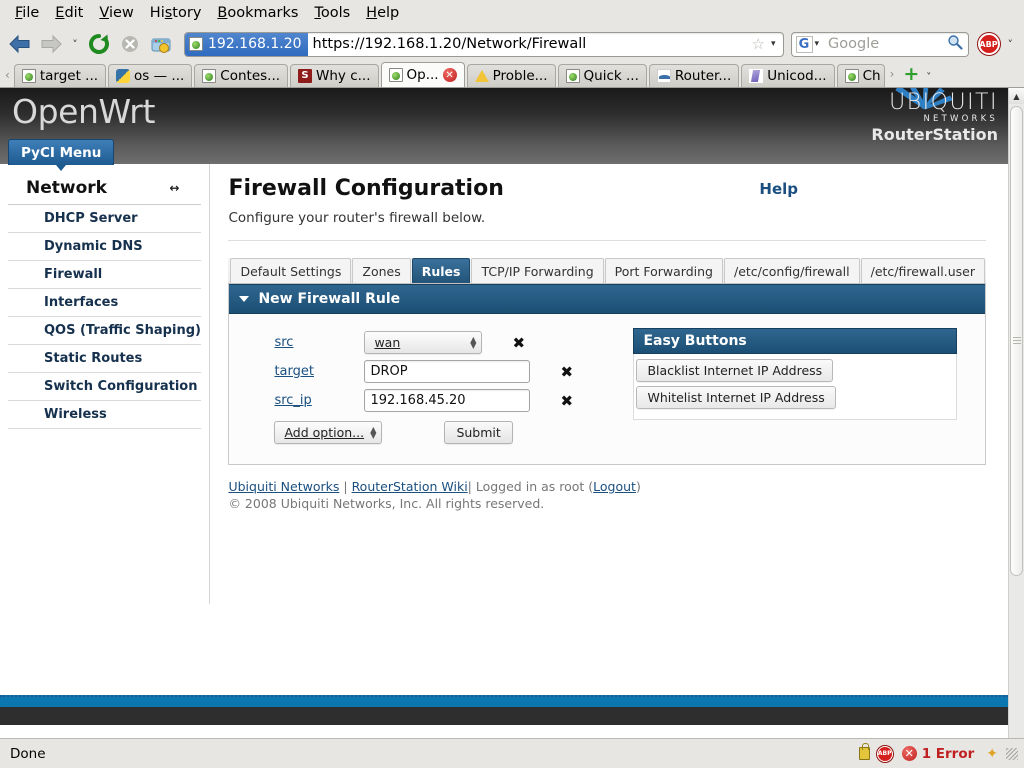  Describe the element at coordinates (246, 44) in the screenshot. I see `site-identity-badge: 192.168.1.20` at that location.